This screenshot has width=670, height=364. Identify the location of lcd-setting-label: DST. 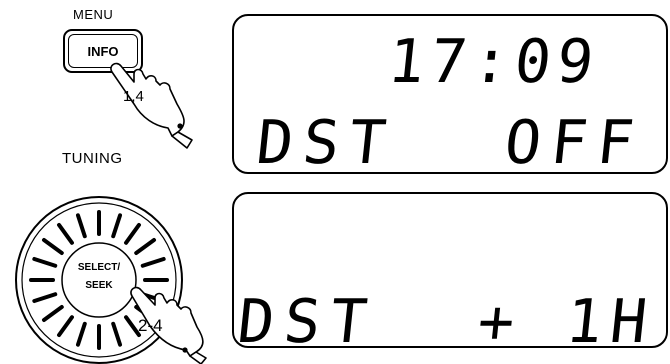
(326, 143).